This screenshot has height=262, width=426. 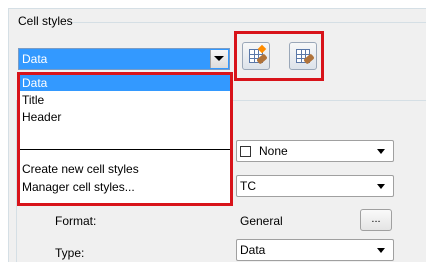 I want to click on fill-color-dropdown: None, so click(x=315, y=151).